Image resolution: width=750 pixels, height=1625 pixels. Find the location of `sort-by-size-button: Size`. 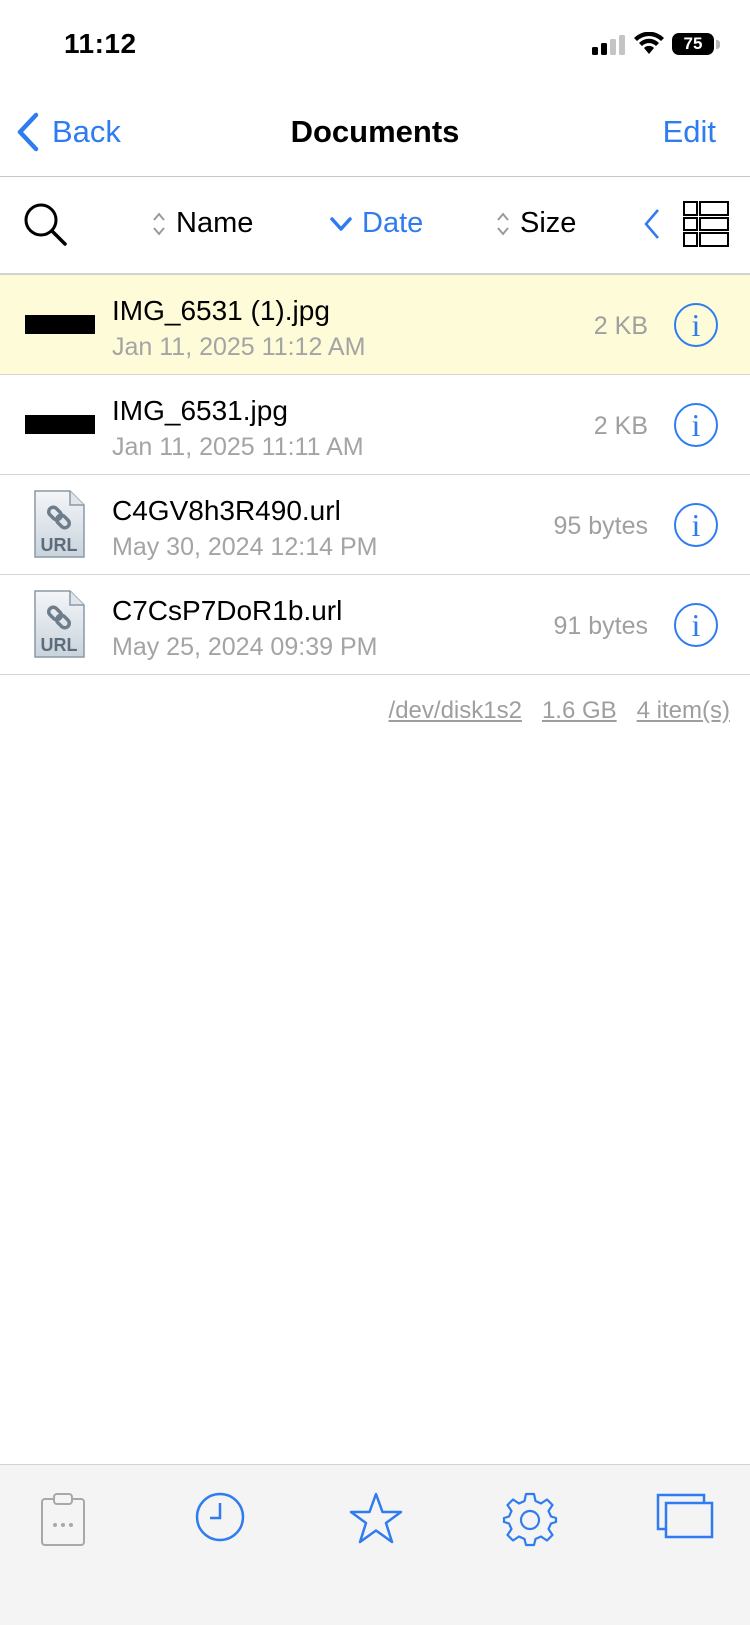

sort-by-size-button: Size is located at coordinates (536, 223).